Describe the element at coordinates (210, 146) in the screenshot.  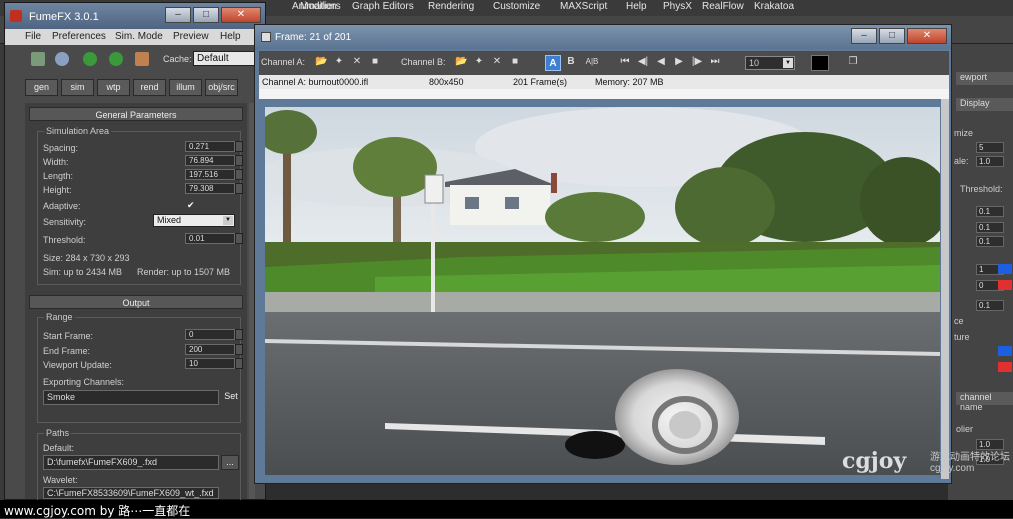
I see `spacing-field: 0.271` at that location.